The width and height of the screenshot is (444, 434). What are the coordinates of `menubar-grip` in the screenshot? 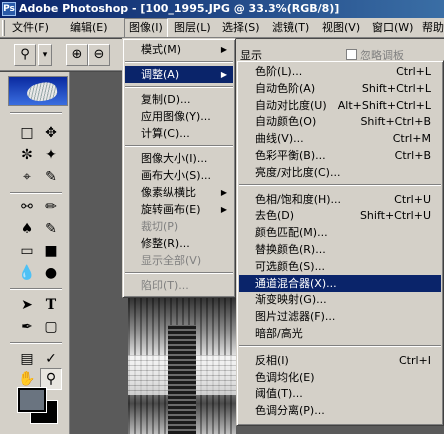 It's located at (3, 28).